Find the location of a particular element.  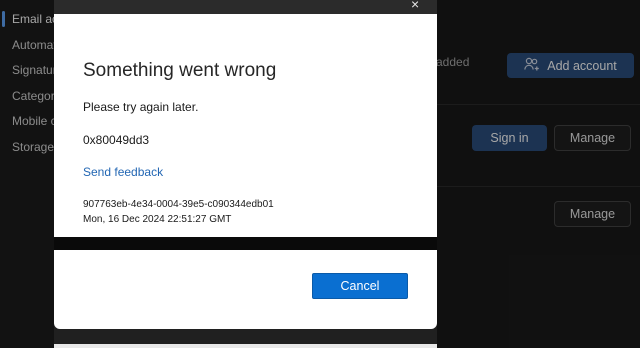

dialog-separator-band is located at coordinates (245, 243).